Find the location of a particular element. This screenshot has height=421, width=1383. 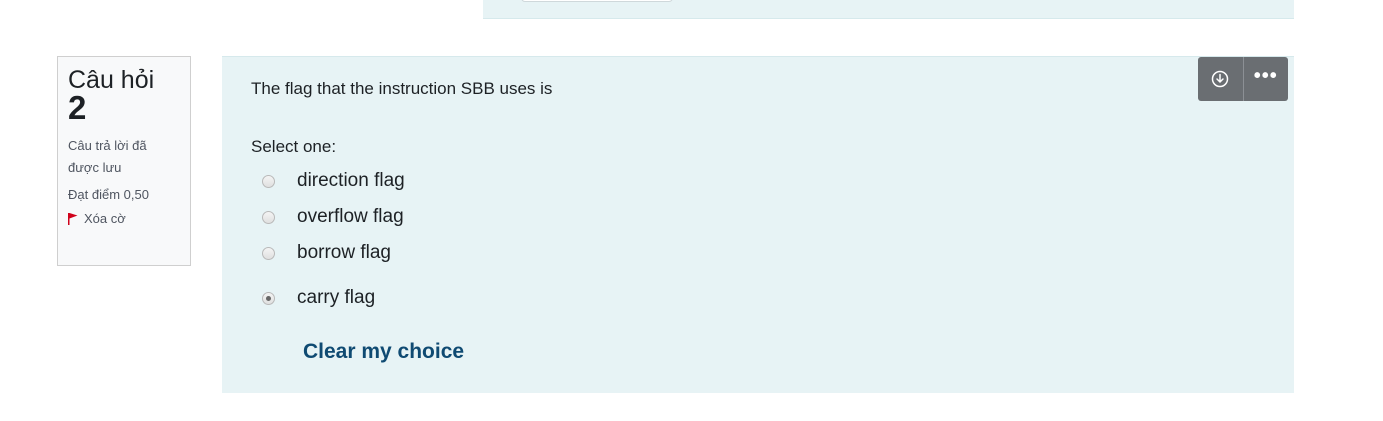

answer-option-label: carry flag is located at coordinates (336, 297).